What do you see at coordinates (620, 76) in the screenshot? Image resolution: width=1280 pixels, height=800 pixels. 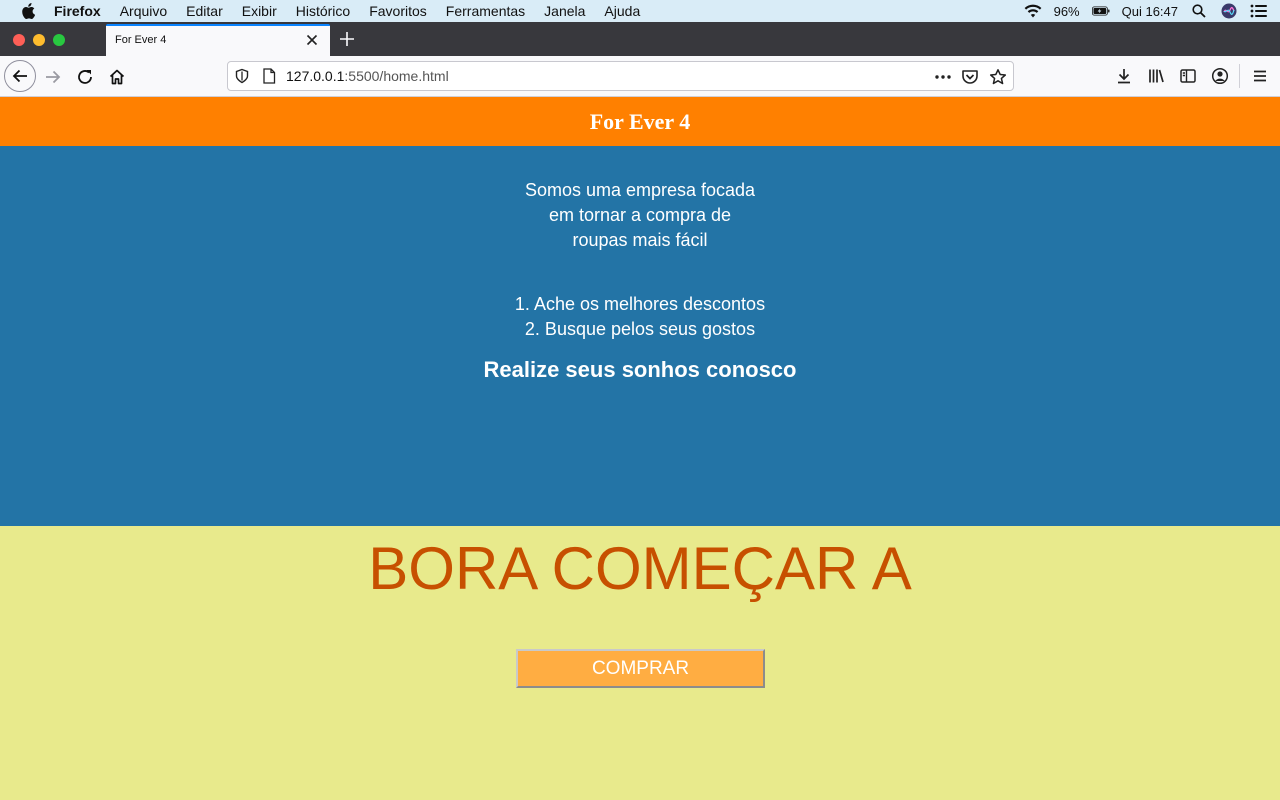 I see `address-bar: 127.0.0.1:5500/home.html` at bounding box center [620, 76].